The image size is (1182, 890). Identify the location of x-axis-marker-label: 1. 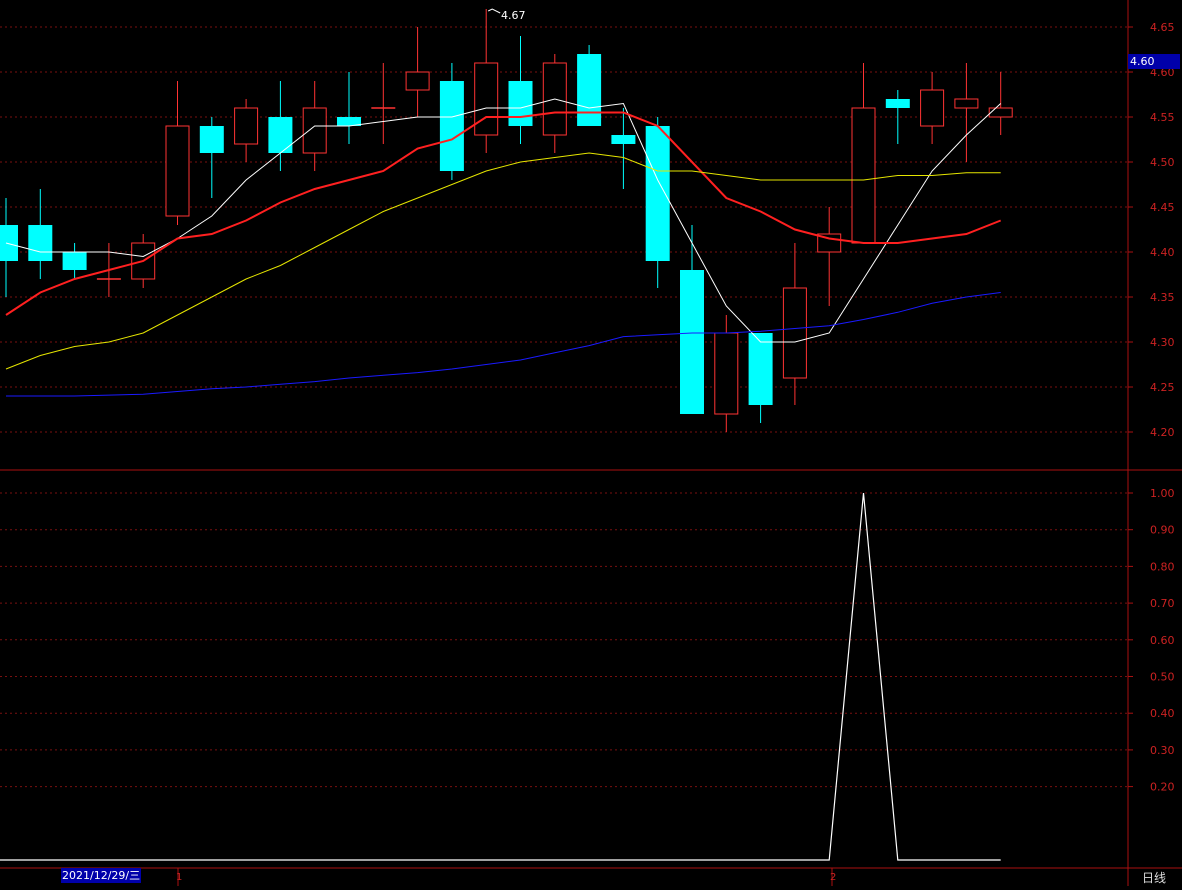
(179, 877).